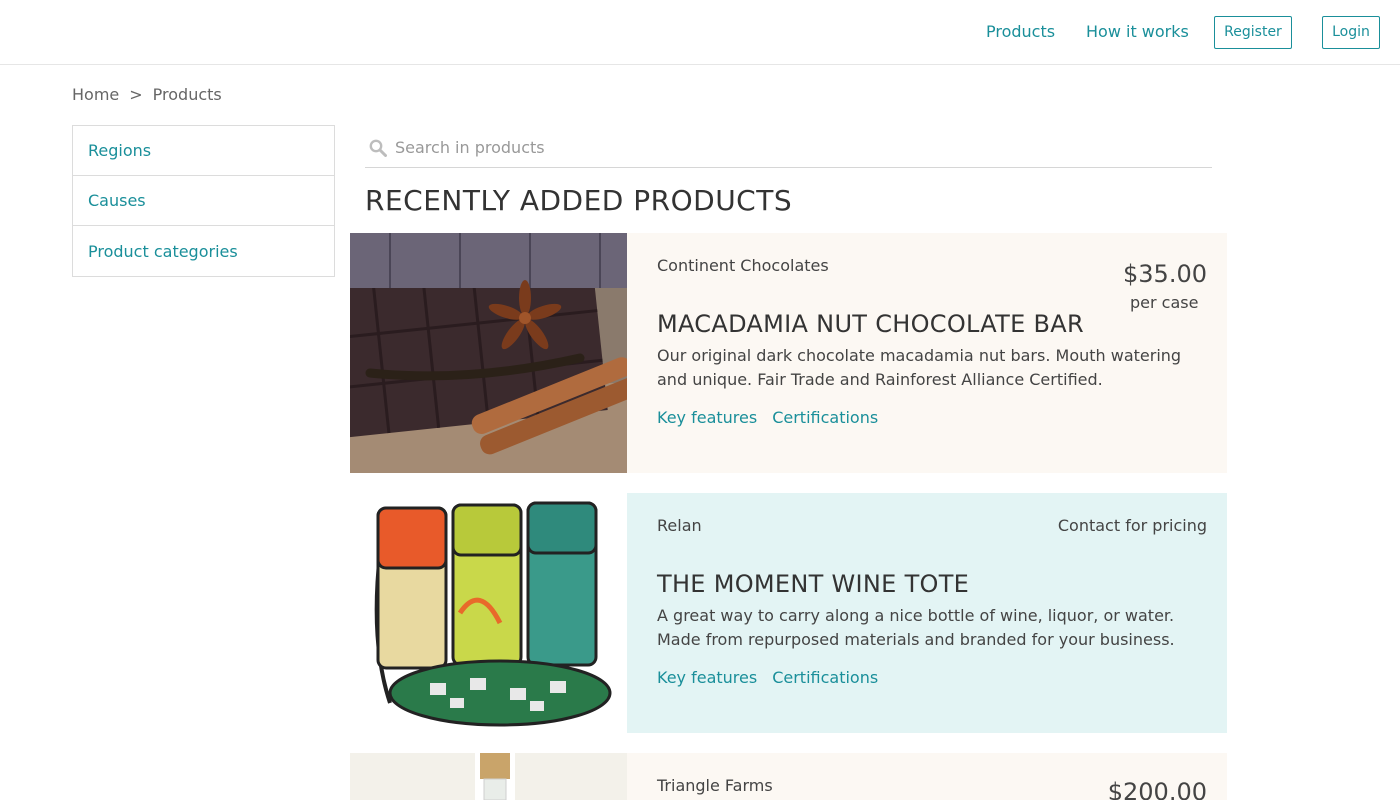  What do you see at coordinates (488, 613) in the screenshot?
I see `product-image-wine-tote` at bounding box center [488, 613].